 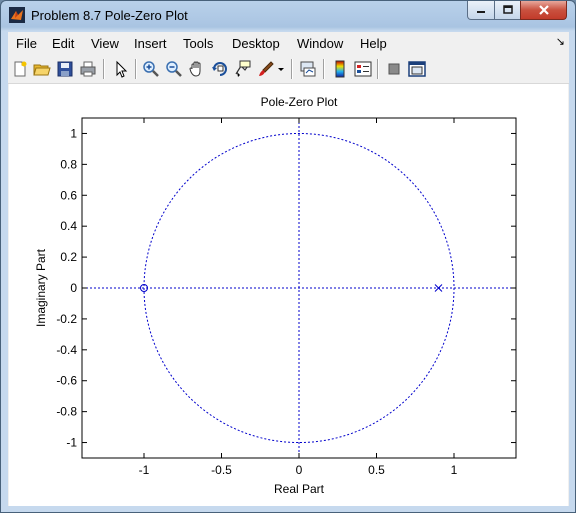 What do you see at coordinates (109, 15) in the screenshot?
I see `window-title: Problem 8.7 Pole-Zero Plot` at bounding box center [109, 15].